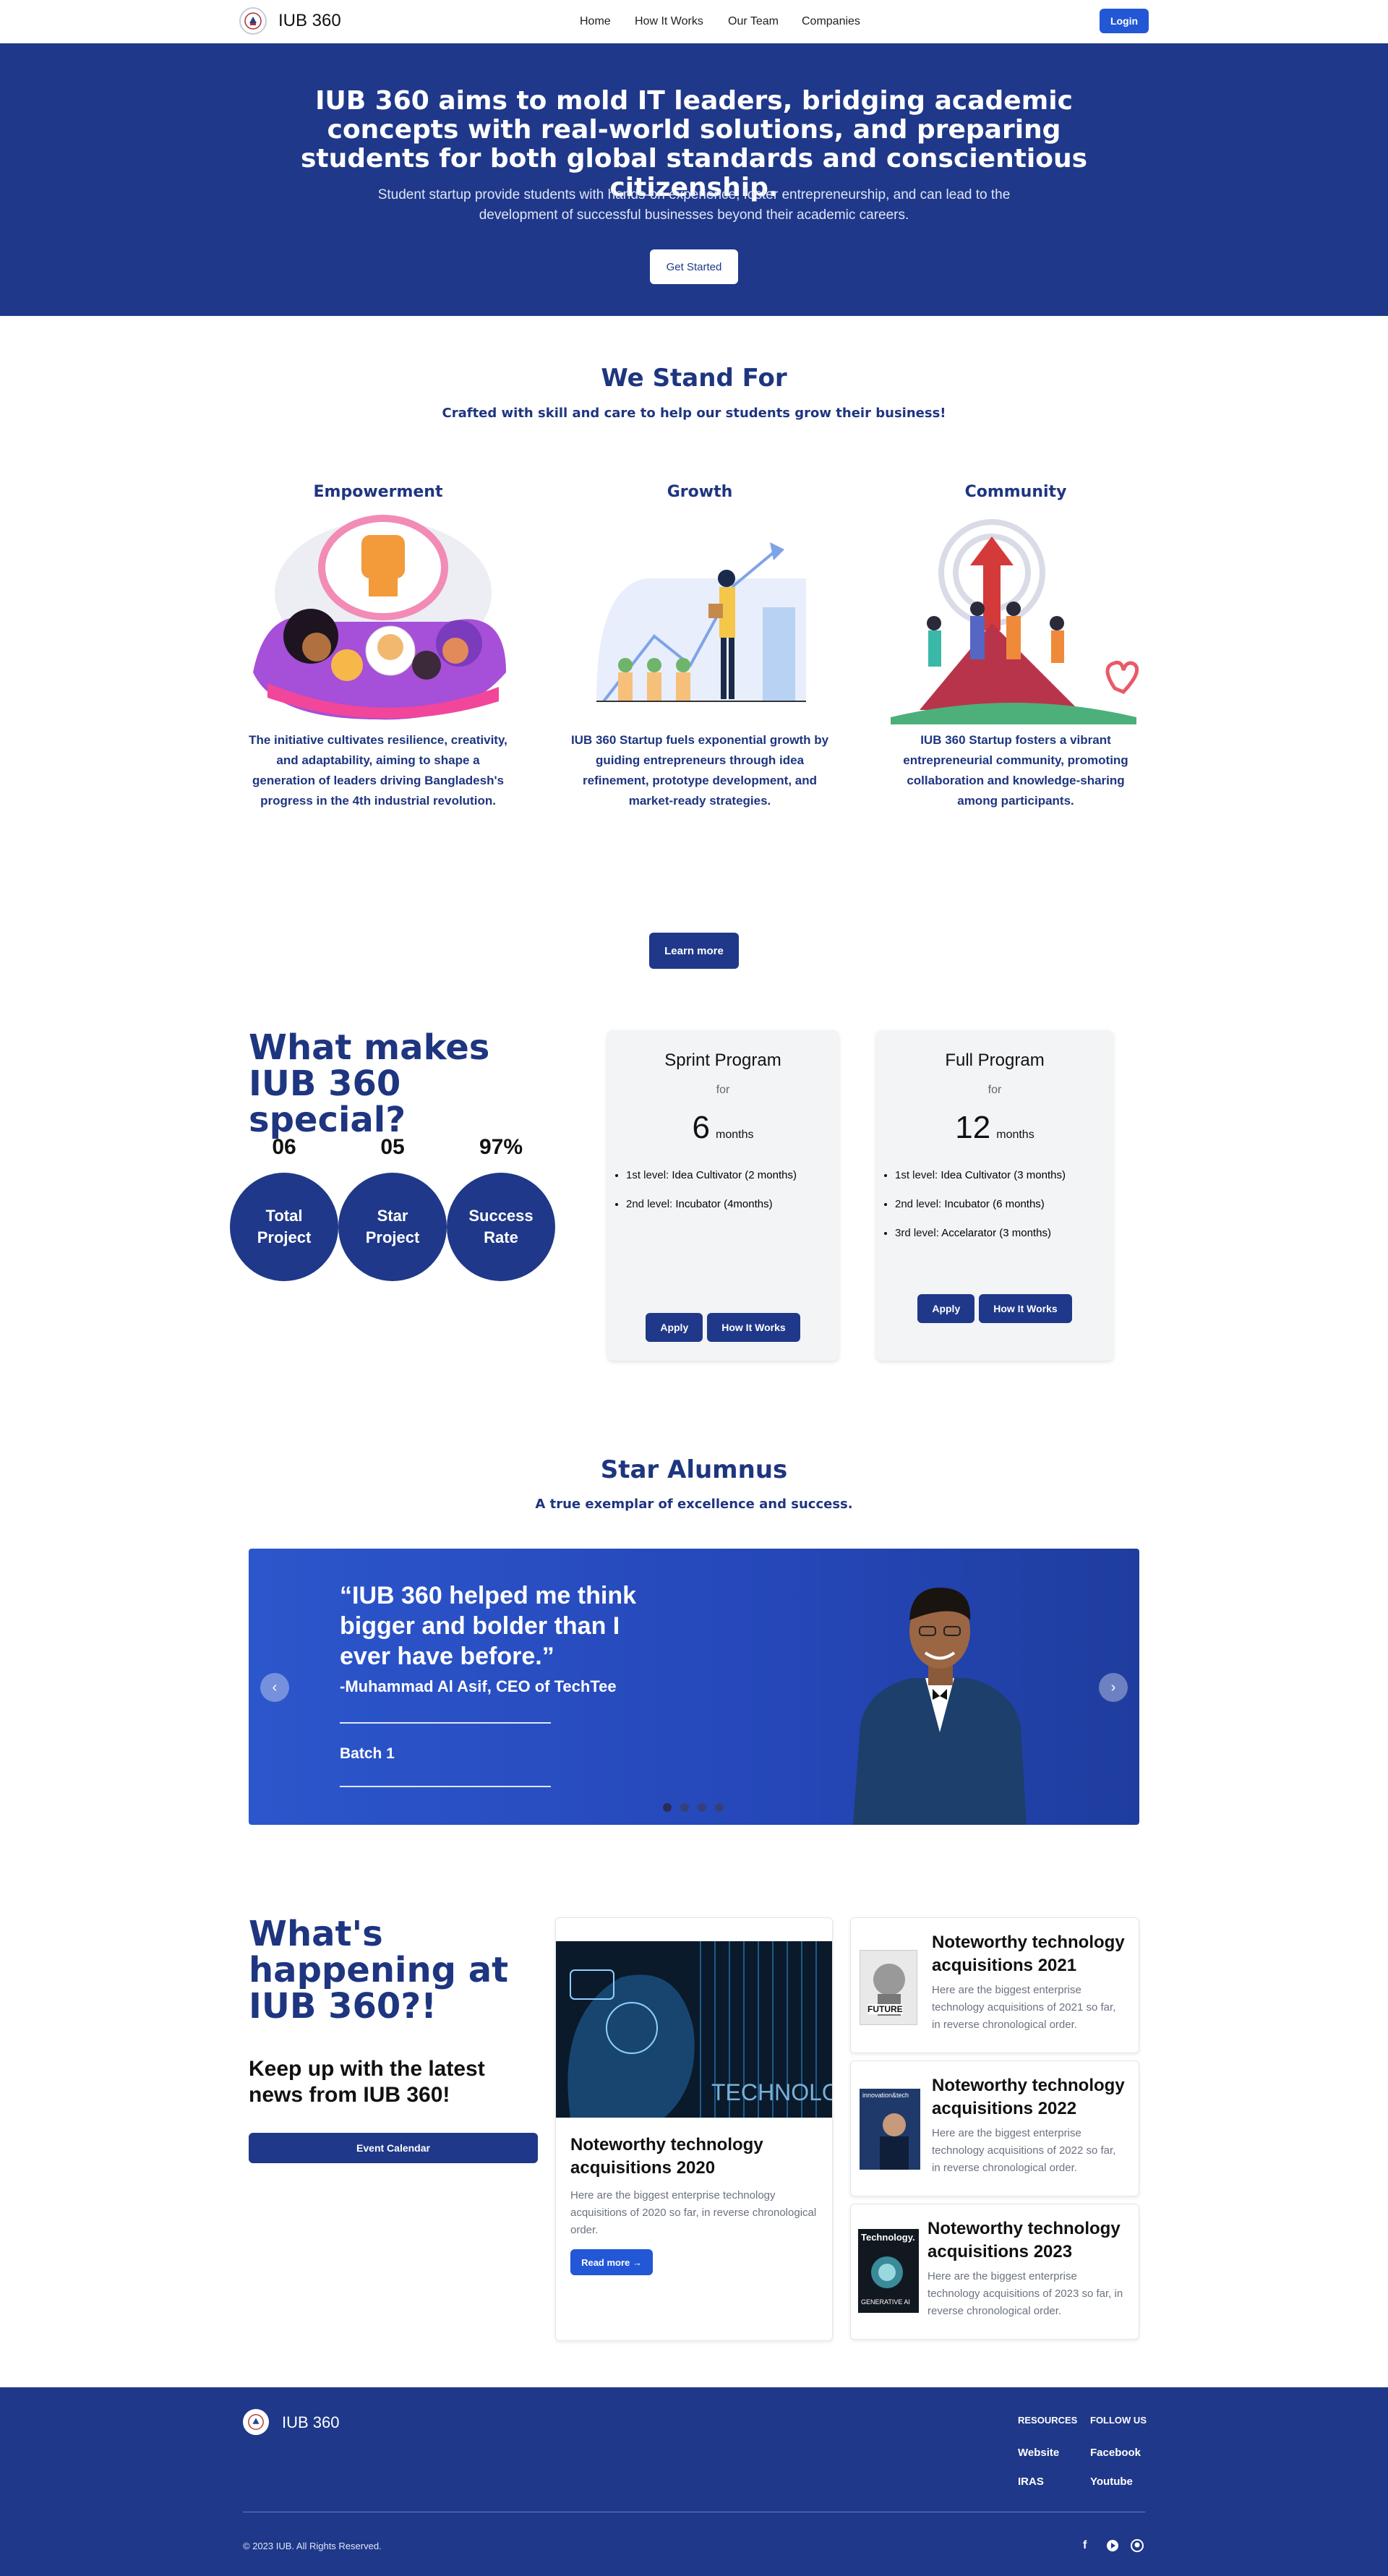  I want to click on community-illustration, so click(1015, 621).